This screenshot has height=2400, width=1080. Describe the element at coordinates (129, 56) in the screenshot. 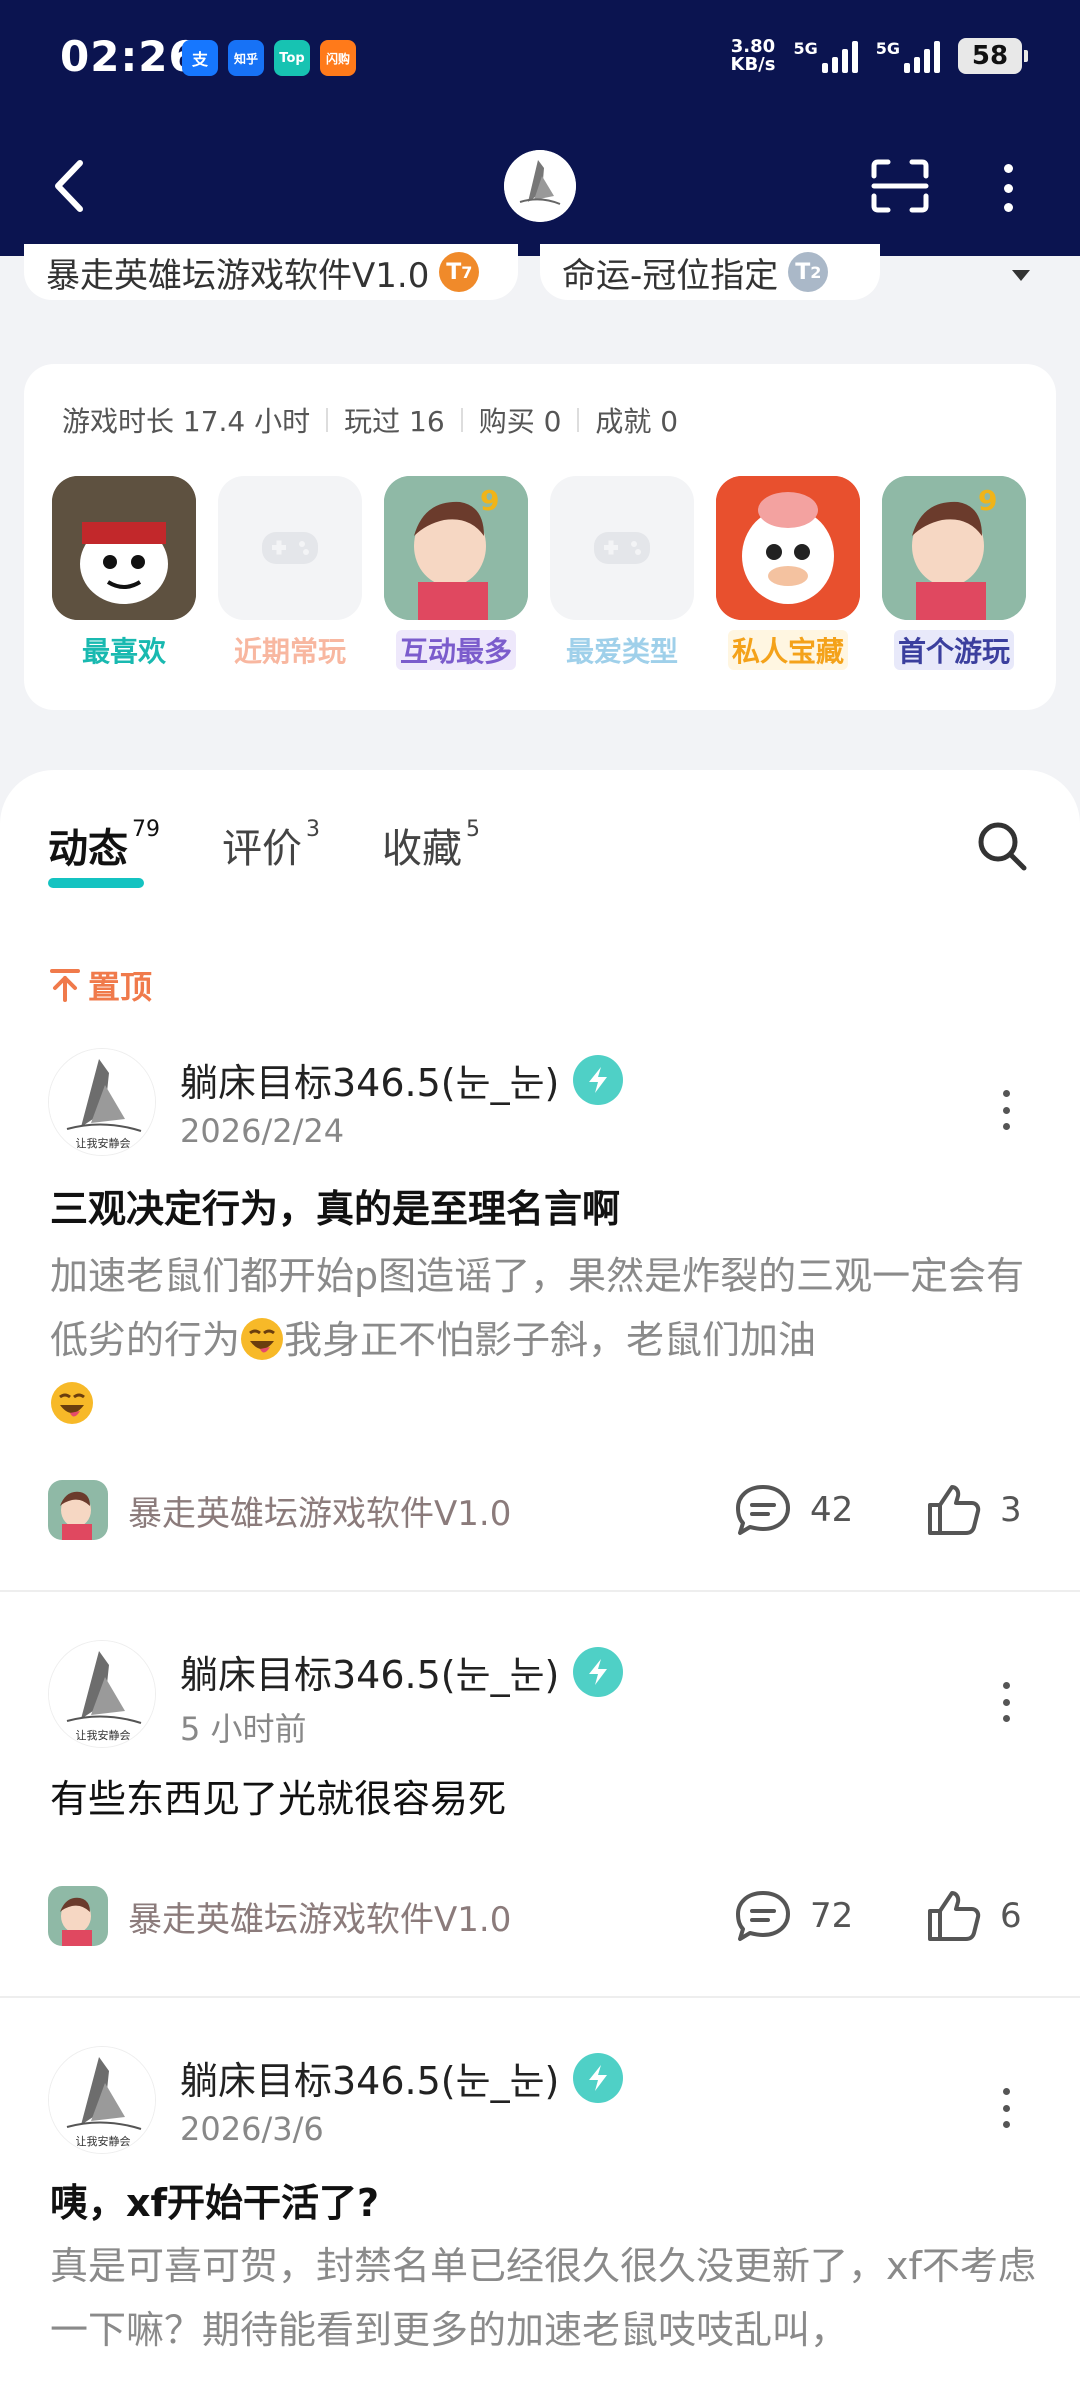

I see `status-time: 02:26` at that location.